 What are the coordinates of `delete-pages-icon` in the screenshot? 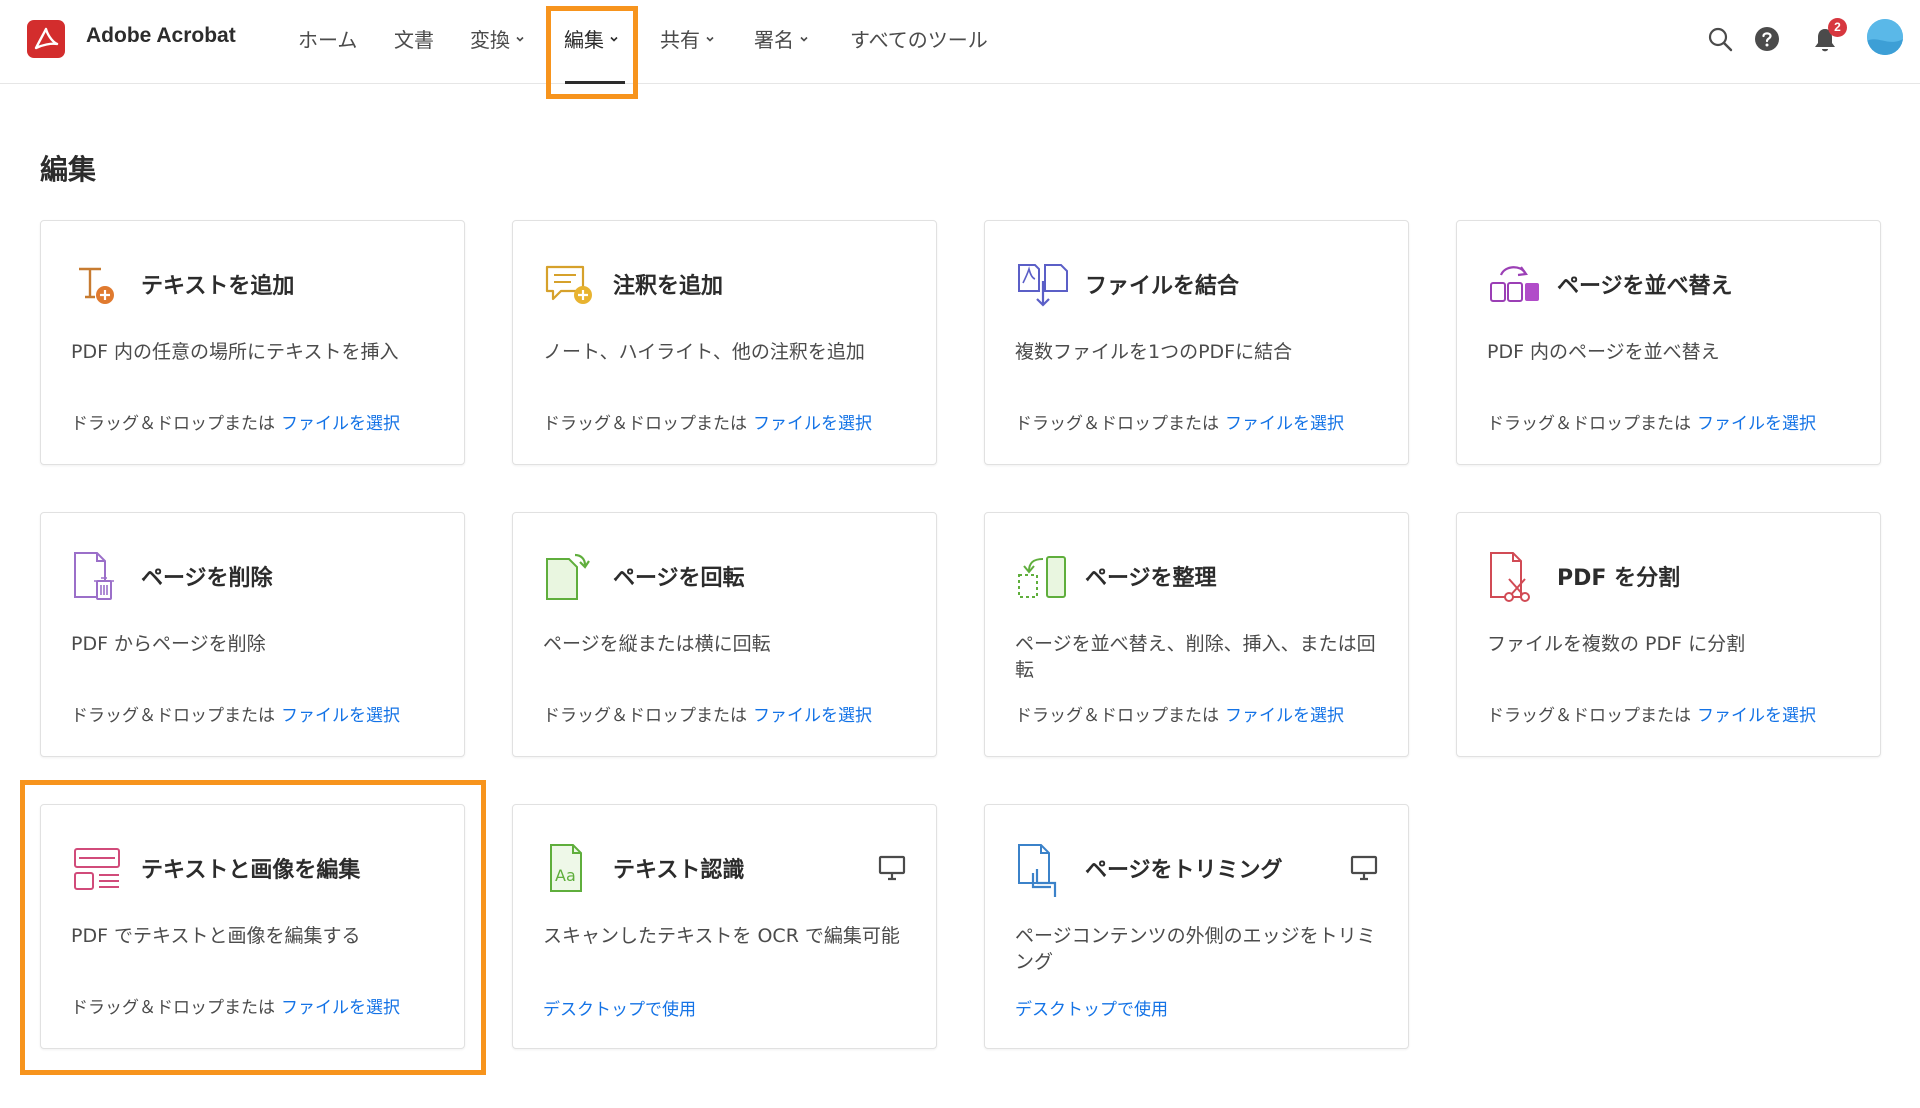 It's located at (94, 576).